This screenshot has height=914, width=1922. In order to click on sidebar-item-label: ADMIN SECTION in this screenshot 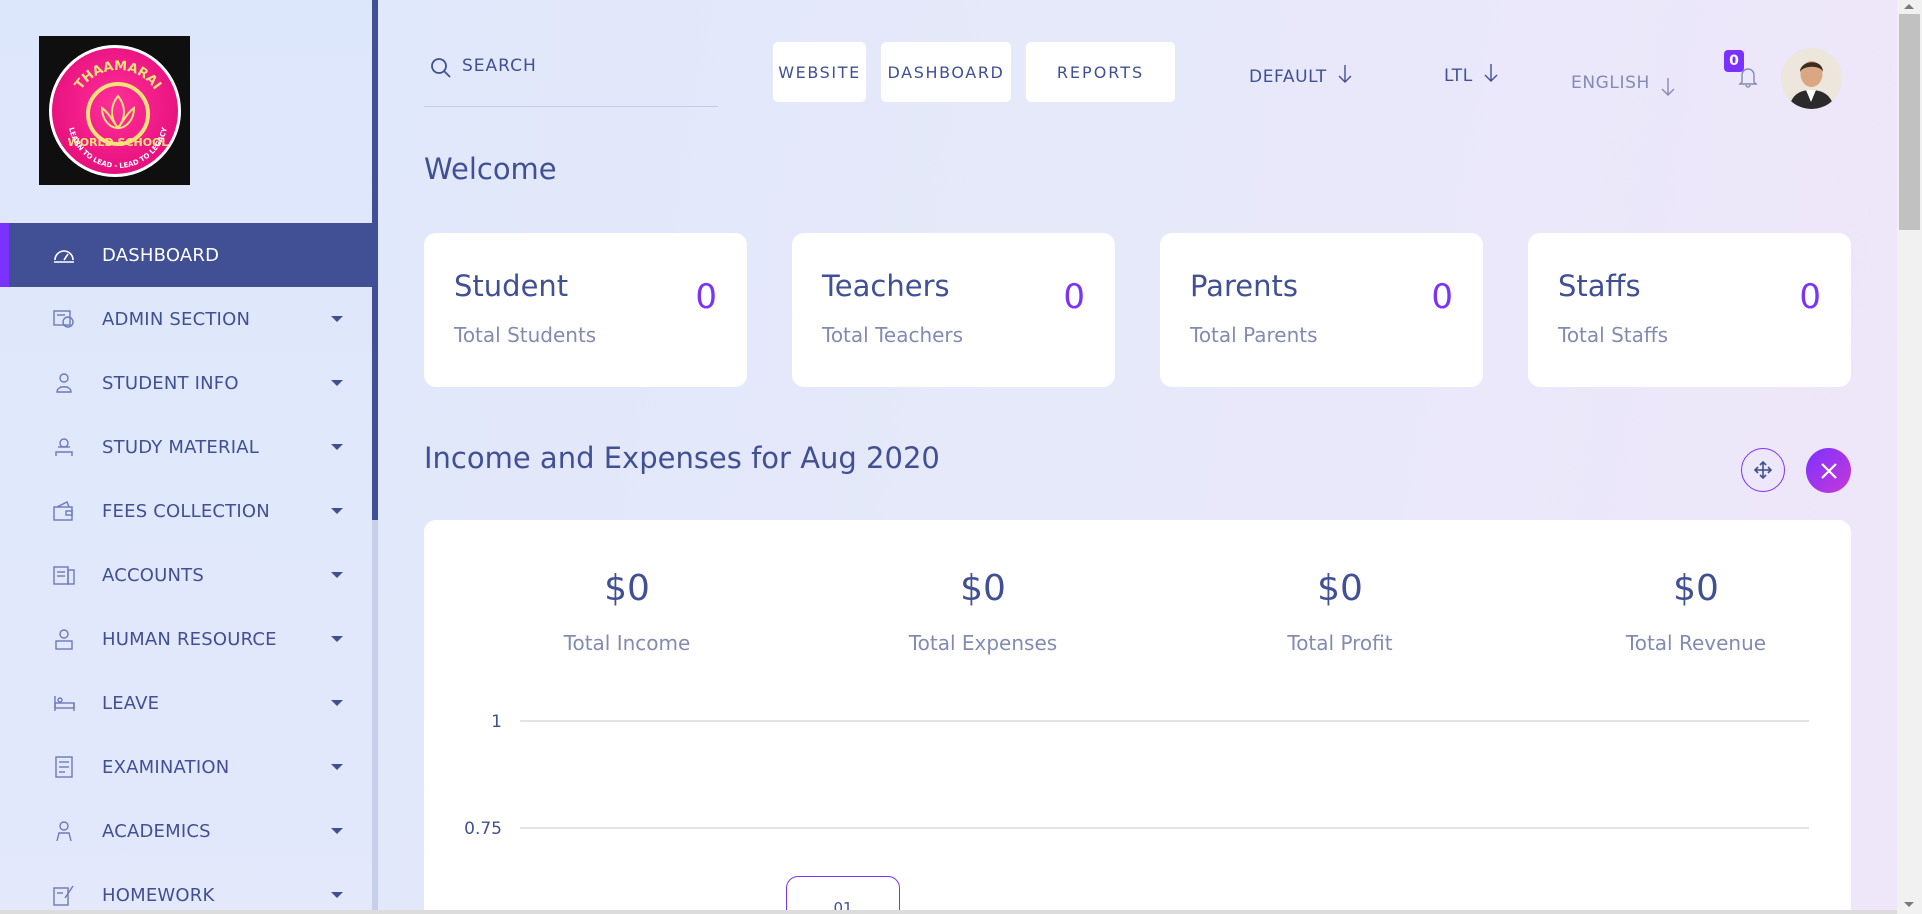, I will do `click(176, 319)`.